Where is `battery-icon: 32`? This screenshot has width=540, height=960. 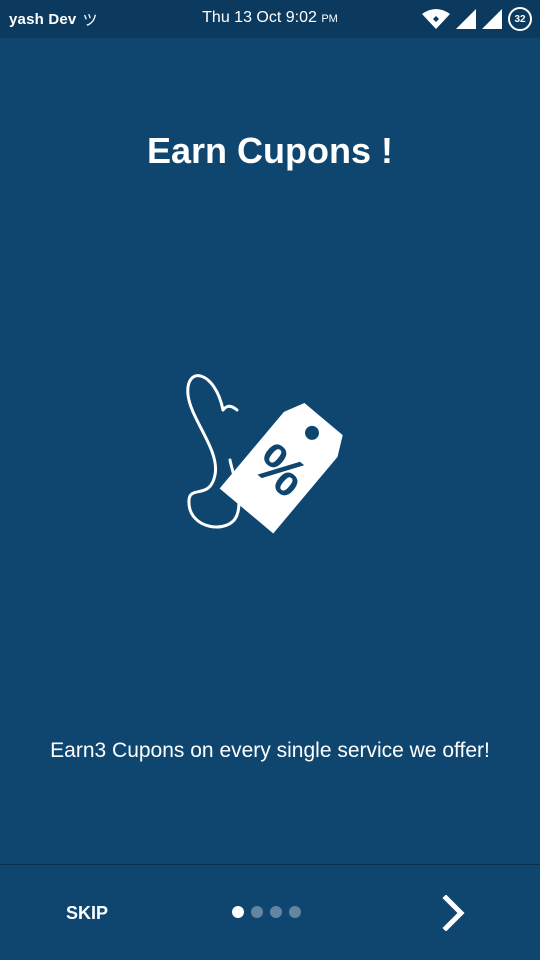
battery-icon: 32 is located at coordinates (520, 19).